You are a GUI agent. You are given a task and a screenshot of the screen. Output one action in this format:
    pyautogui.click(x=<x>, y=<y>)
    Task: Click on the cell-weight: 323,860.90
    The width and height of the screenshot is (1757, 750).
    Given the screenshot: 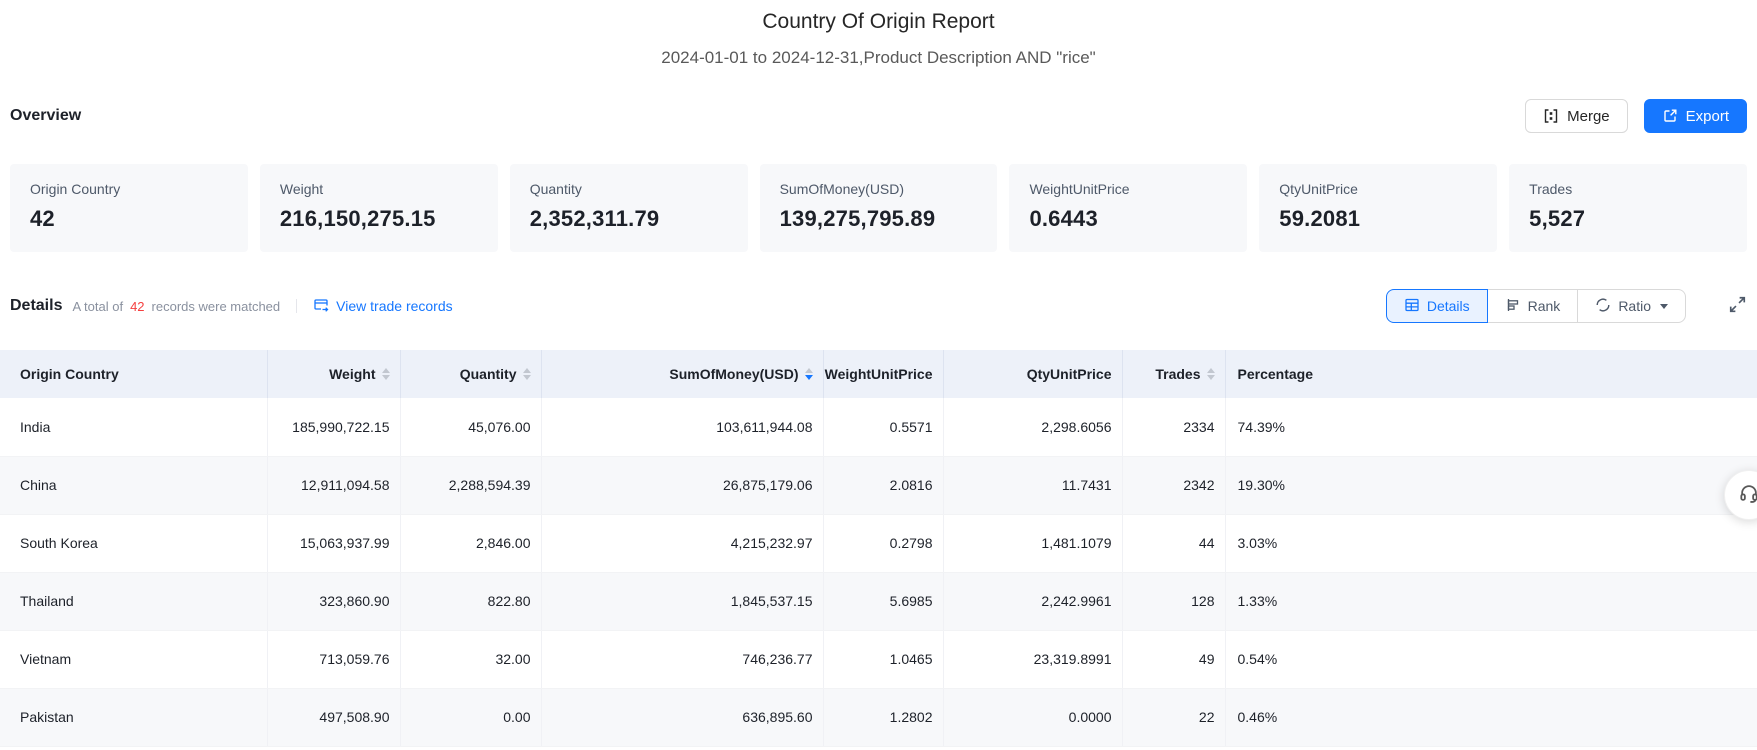 What is the action you would take?
    pyautogui.click(x=334, y=601)
    